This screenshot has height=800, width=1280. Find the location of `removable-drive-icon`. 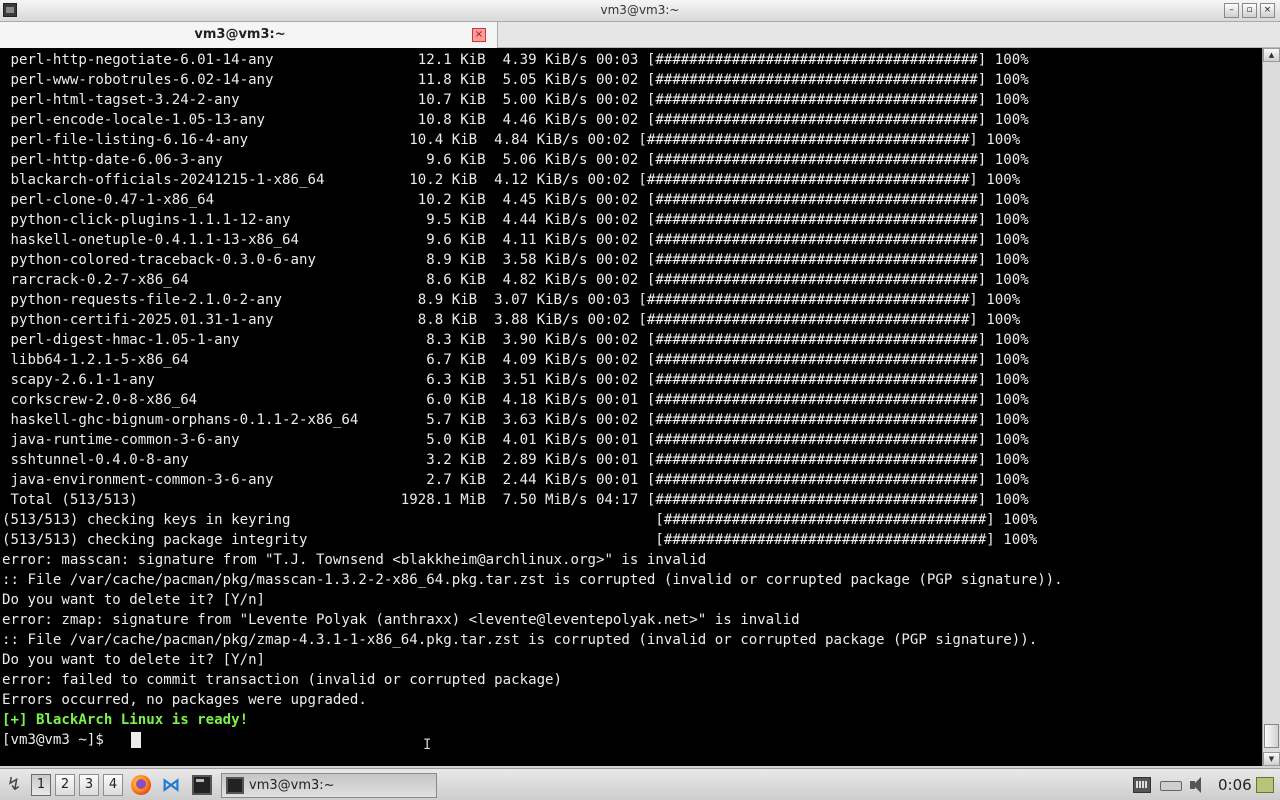

removable-drive-icon is located at coordinates (1171, 786).